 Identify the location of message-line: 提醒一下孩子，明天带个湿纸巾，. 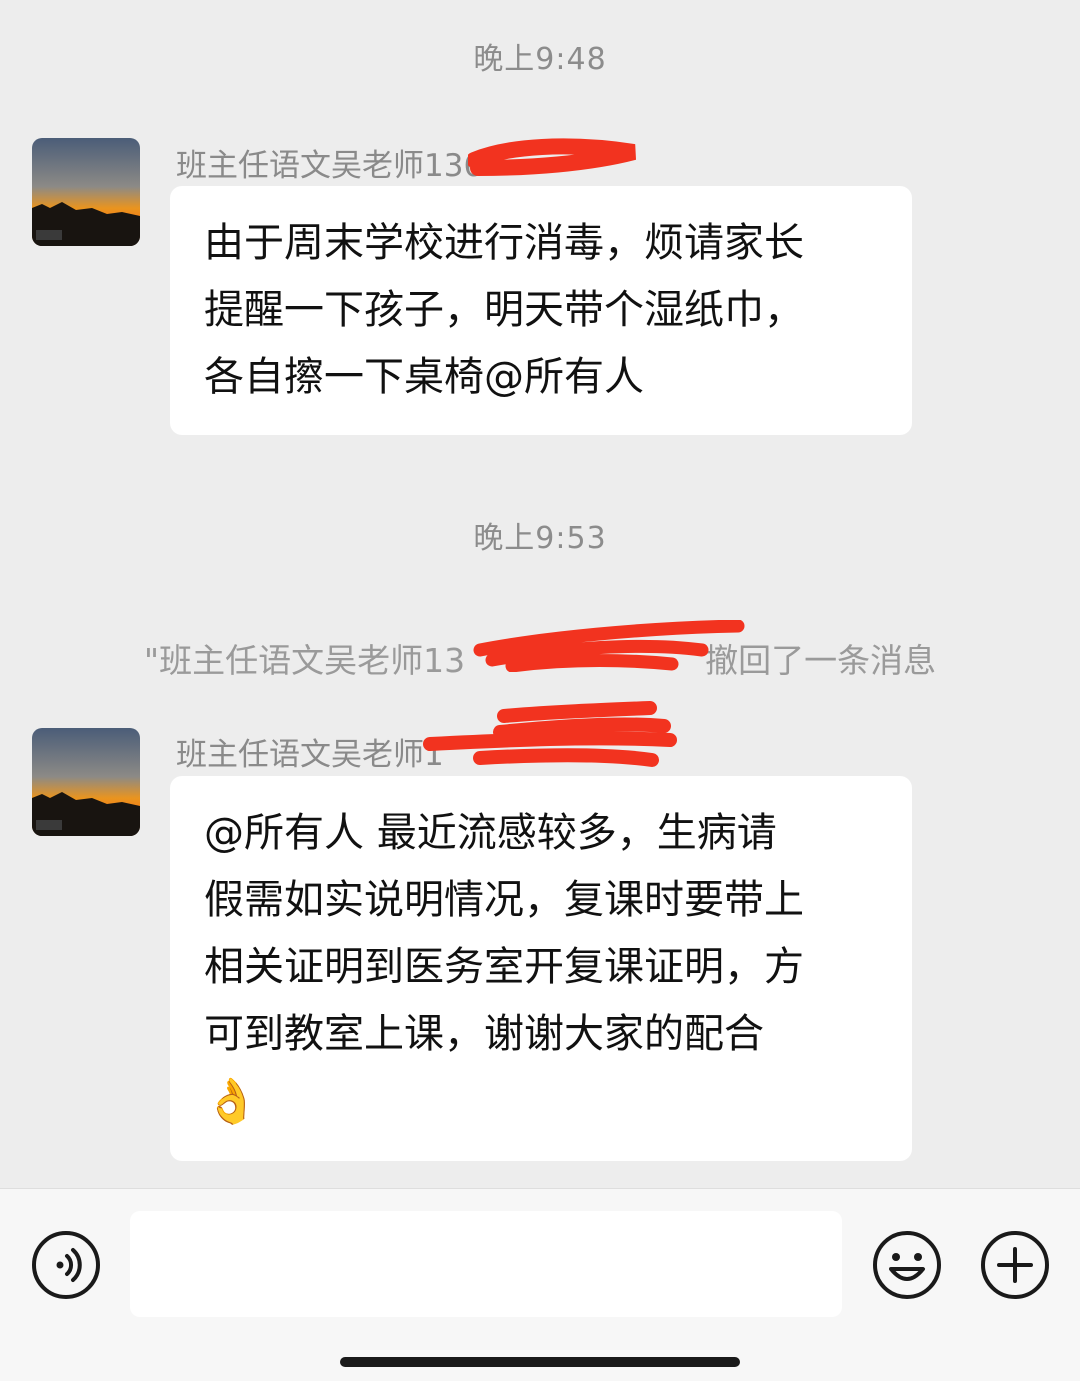
(504, 310).